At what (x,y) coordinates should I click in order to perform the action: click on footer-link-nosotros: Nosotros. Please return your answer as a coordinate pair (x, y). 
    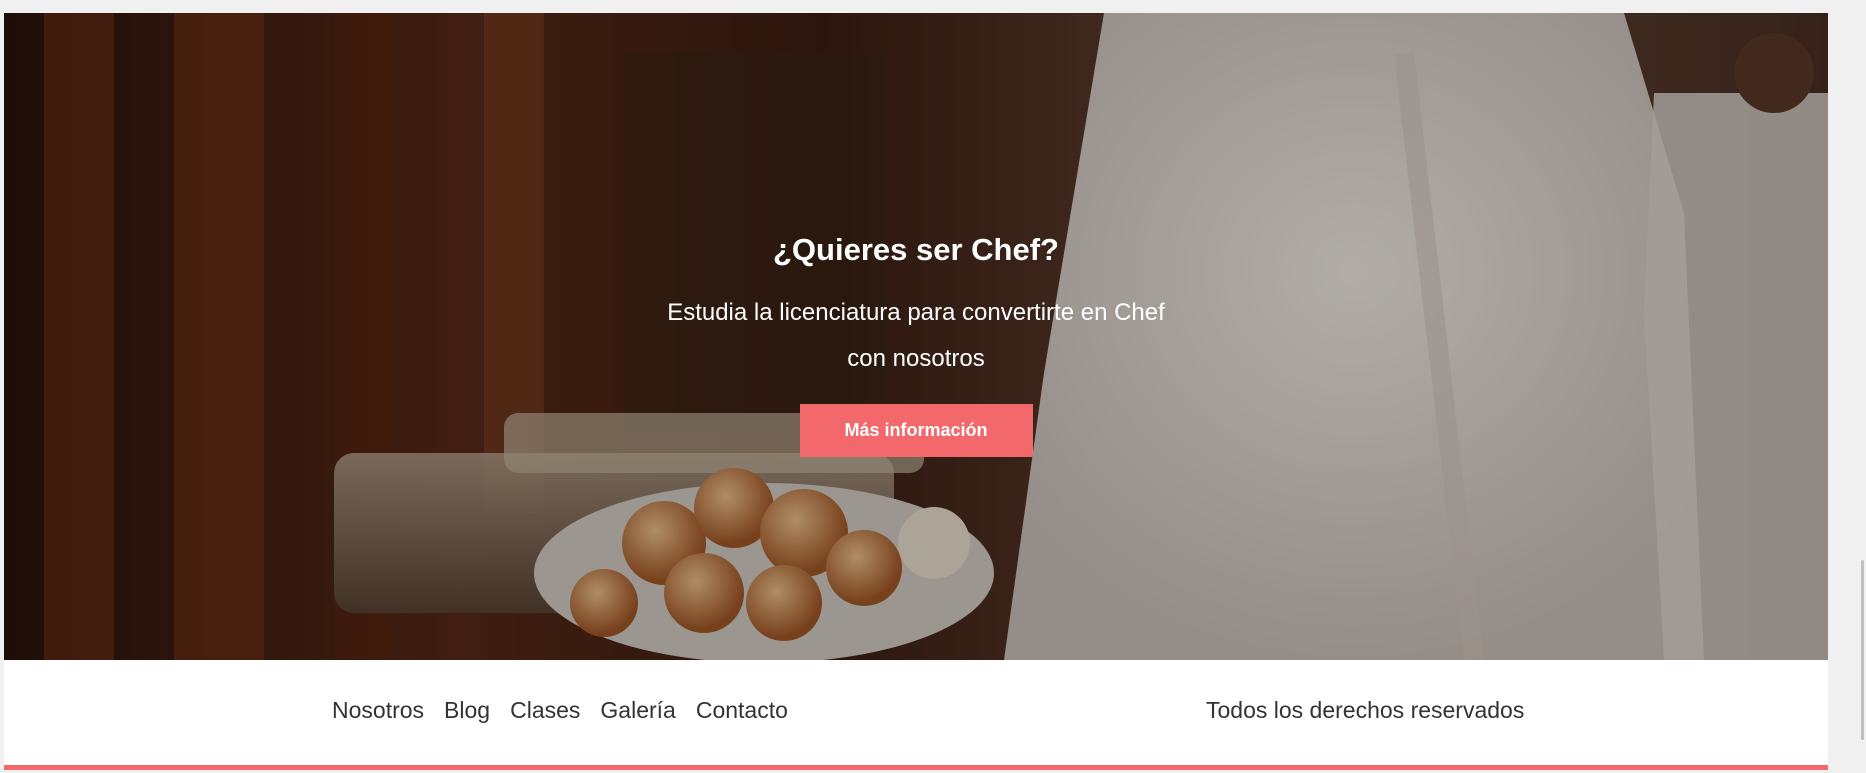
    Looking at the image, I should click on (378, 710).